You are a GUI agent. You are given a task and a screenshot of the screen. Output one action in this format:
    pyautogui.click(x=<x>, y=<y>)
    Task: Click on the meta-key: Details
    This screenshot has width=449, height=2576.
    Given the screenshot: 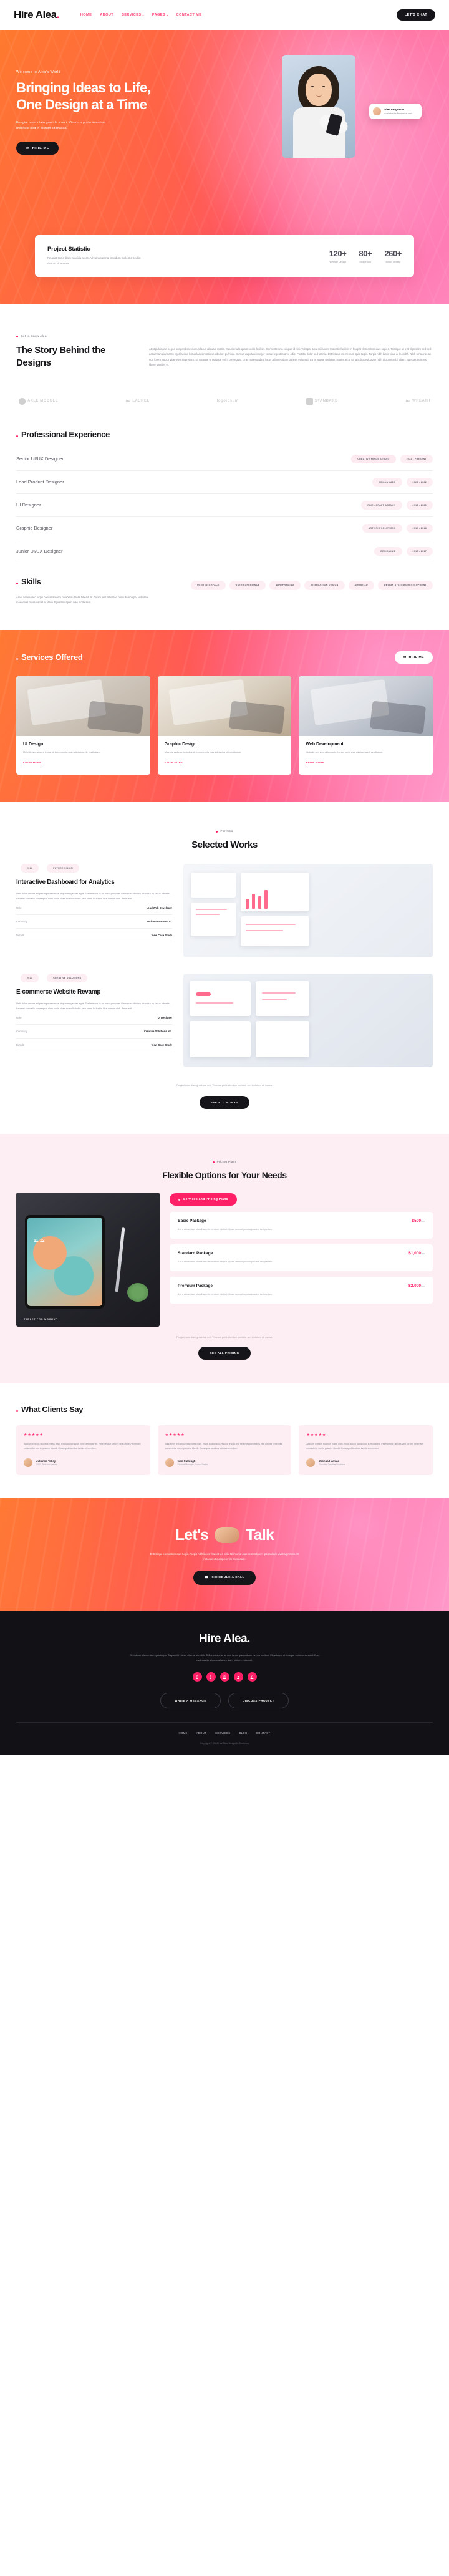 What is the action you would take?
    pyautogui.click(x=20, y=935)
    